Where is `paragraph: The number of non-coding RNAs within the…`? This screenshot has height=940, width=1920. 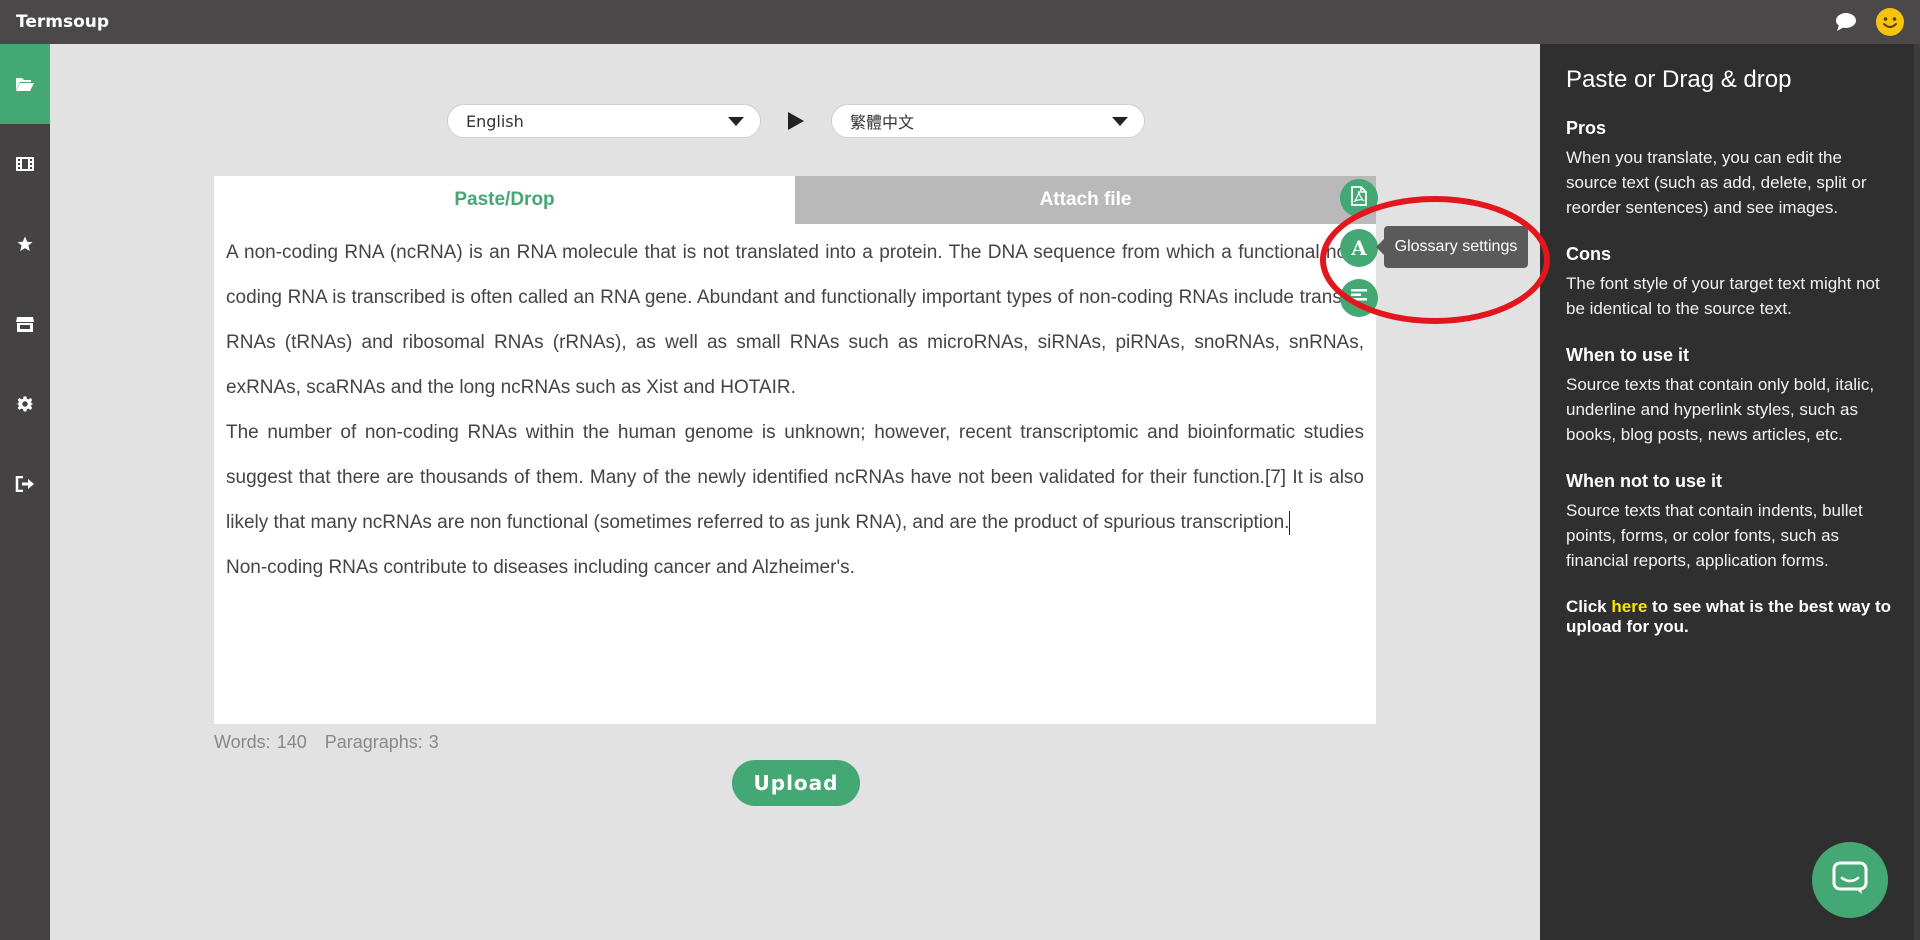
paragraph: The number of non-coding RNAs within the… is located at coordinates (795, 477).